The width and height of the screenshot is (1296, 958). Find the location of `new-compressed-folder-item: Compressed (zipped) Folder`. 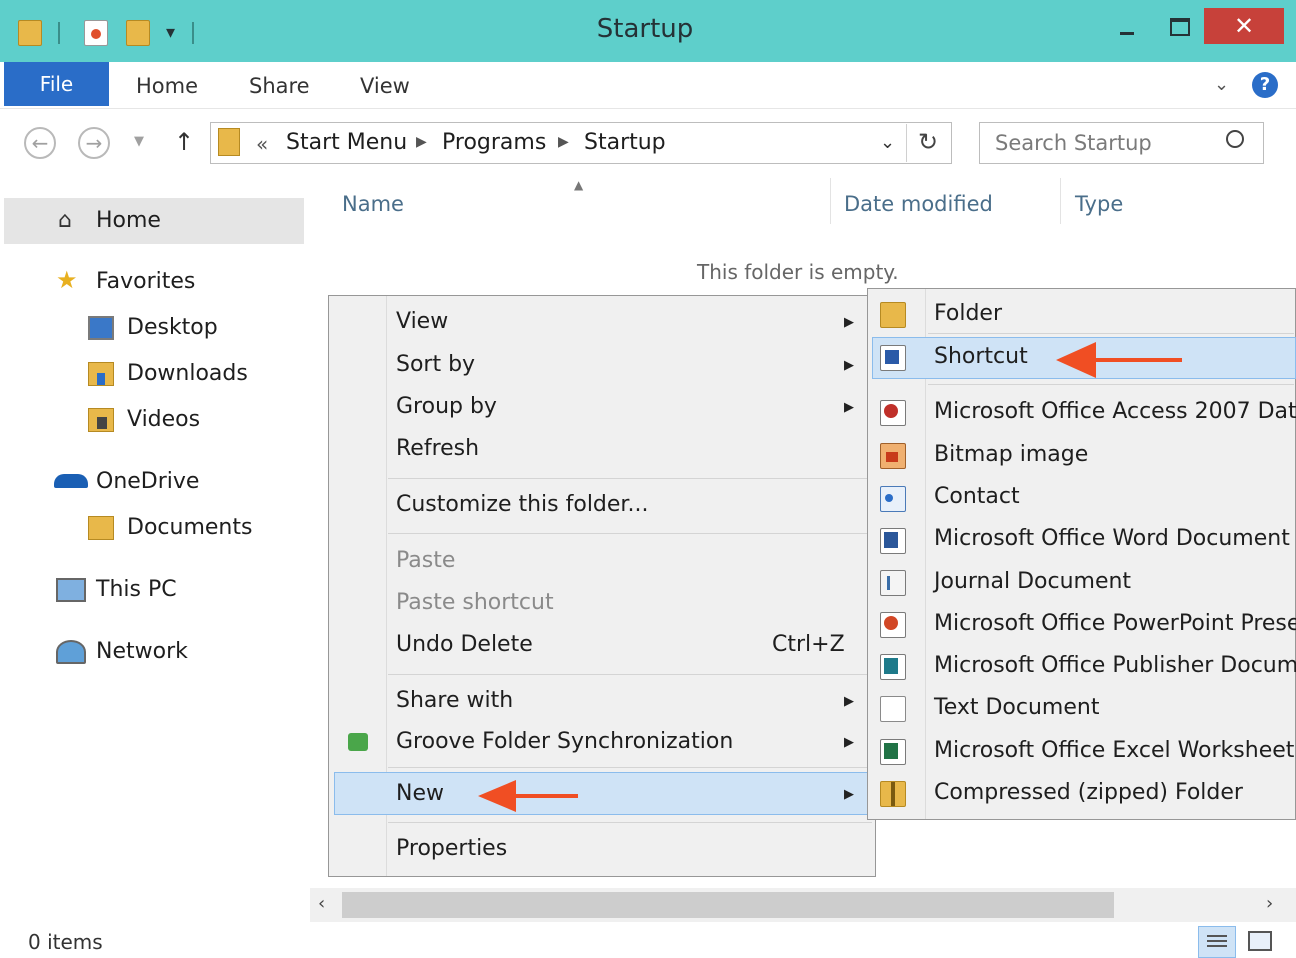

new-compressed-folder-item: Compressed (zipped) Folder is located at coordinates (1088, 792).